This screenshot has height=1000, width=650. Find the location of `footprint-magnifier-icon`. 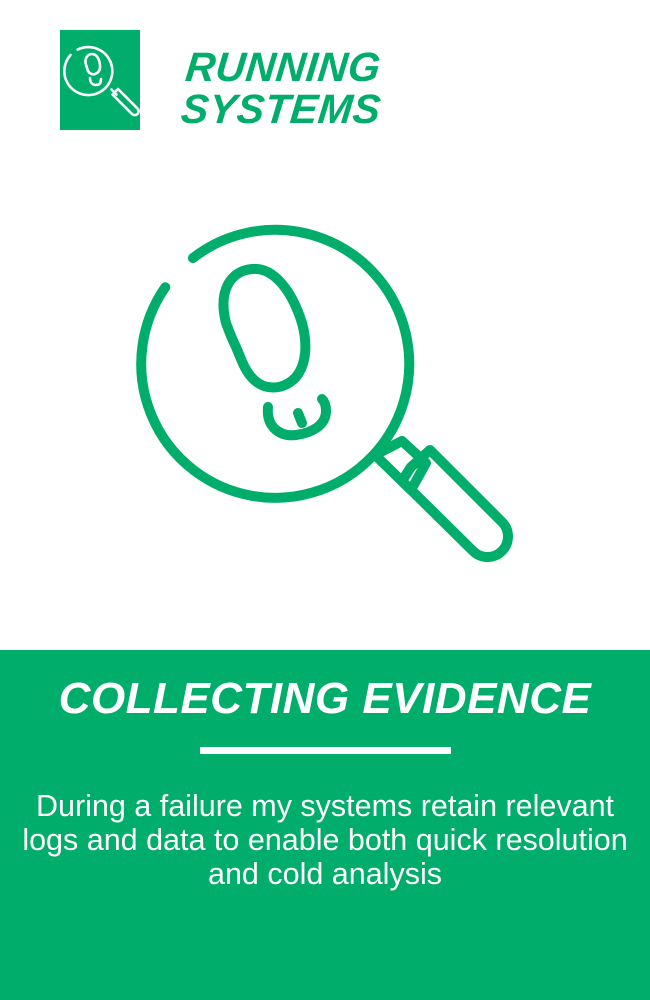

footprint-magnifier-icon is located at coordinates (101, 81).